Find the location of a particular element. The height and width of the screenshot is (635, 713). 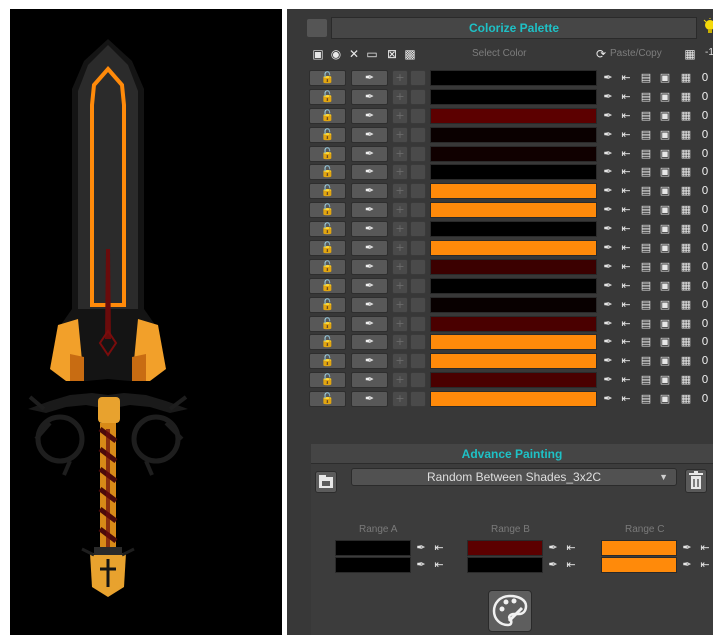

lightbulb-icon is located at coordinates (708, 27).